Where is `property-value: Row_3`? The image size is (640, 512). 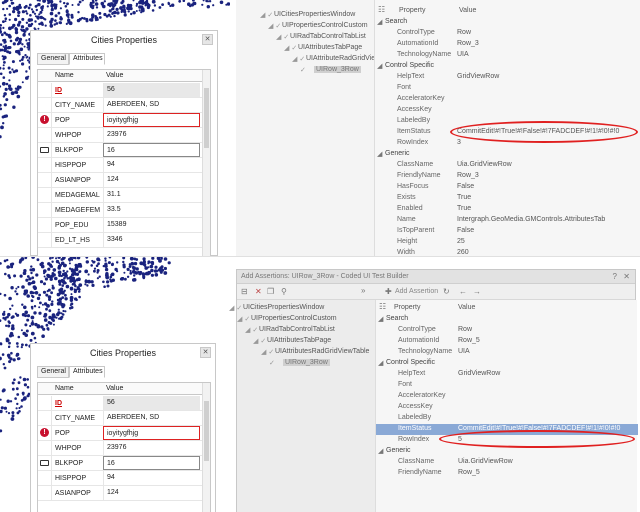
property-value: Row_3 is located at coordinates (468, 175).